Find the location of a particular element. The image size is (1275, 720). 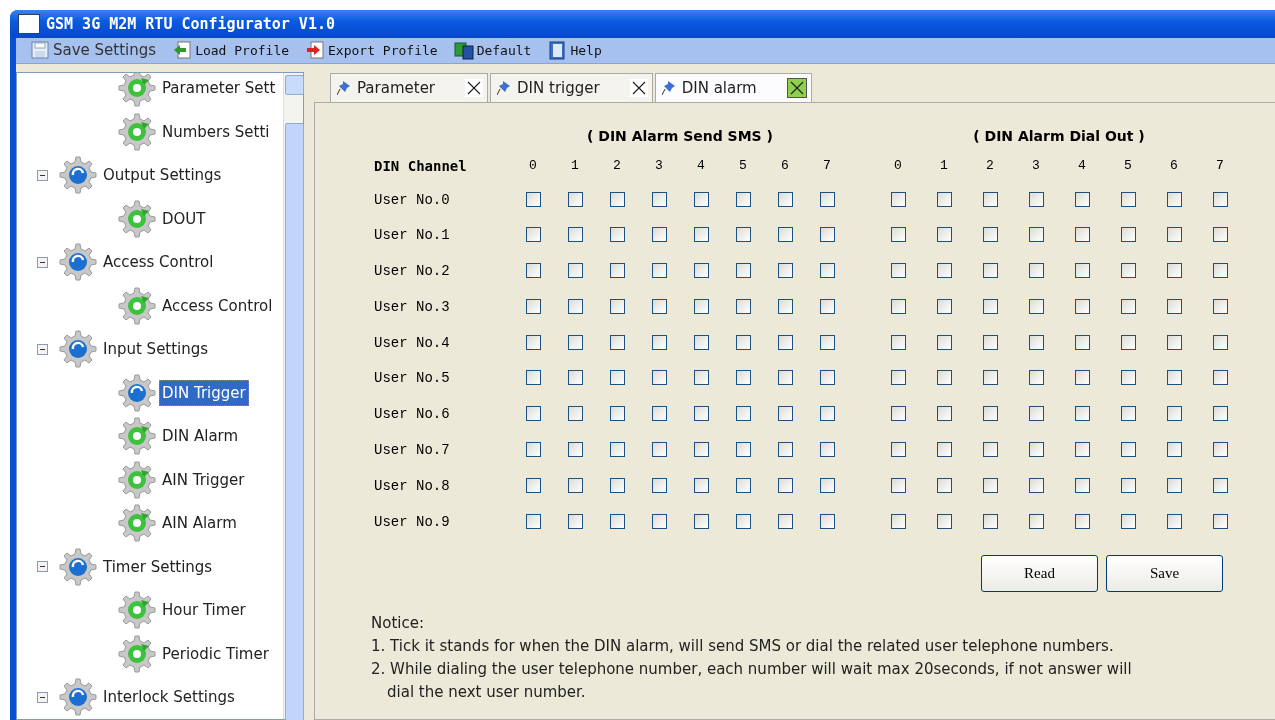

tree-item: Numbers Setti is located at coordinates (216, 131).